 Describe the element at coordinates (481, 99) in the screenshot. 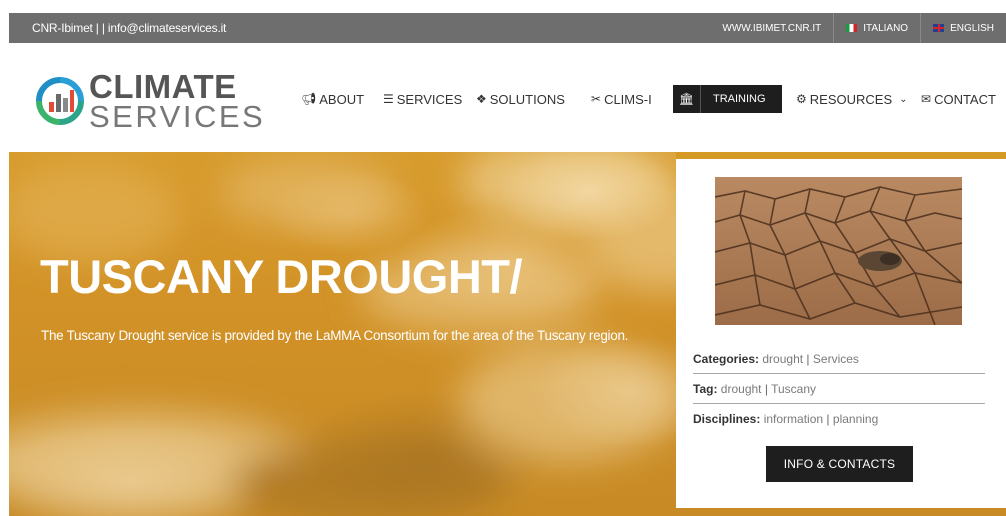

I see `cubes-icon: ❖` at that location.